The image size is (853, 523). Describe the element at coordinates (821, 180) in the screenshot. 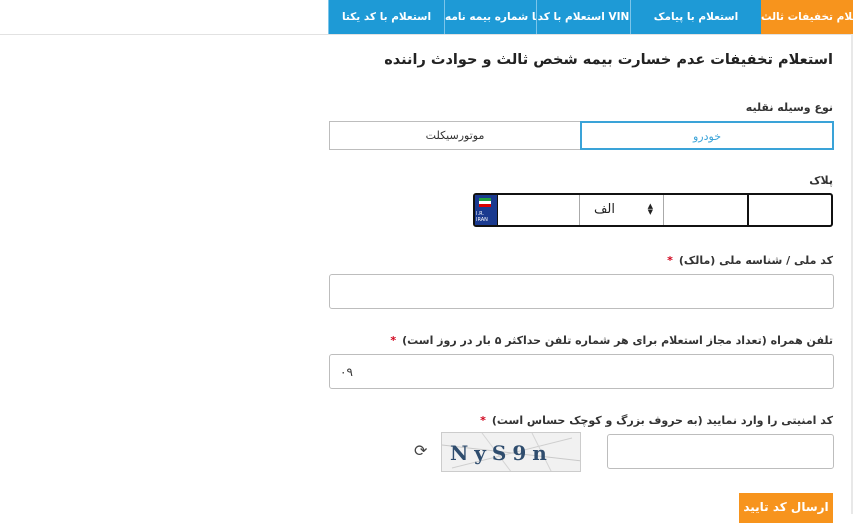

I see `plate-label: پلاک` at that location.